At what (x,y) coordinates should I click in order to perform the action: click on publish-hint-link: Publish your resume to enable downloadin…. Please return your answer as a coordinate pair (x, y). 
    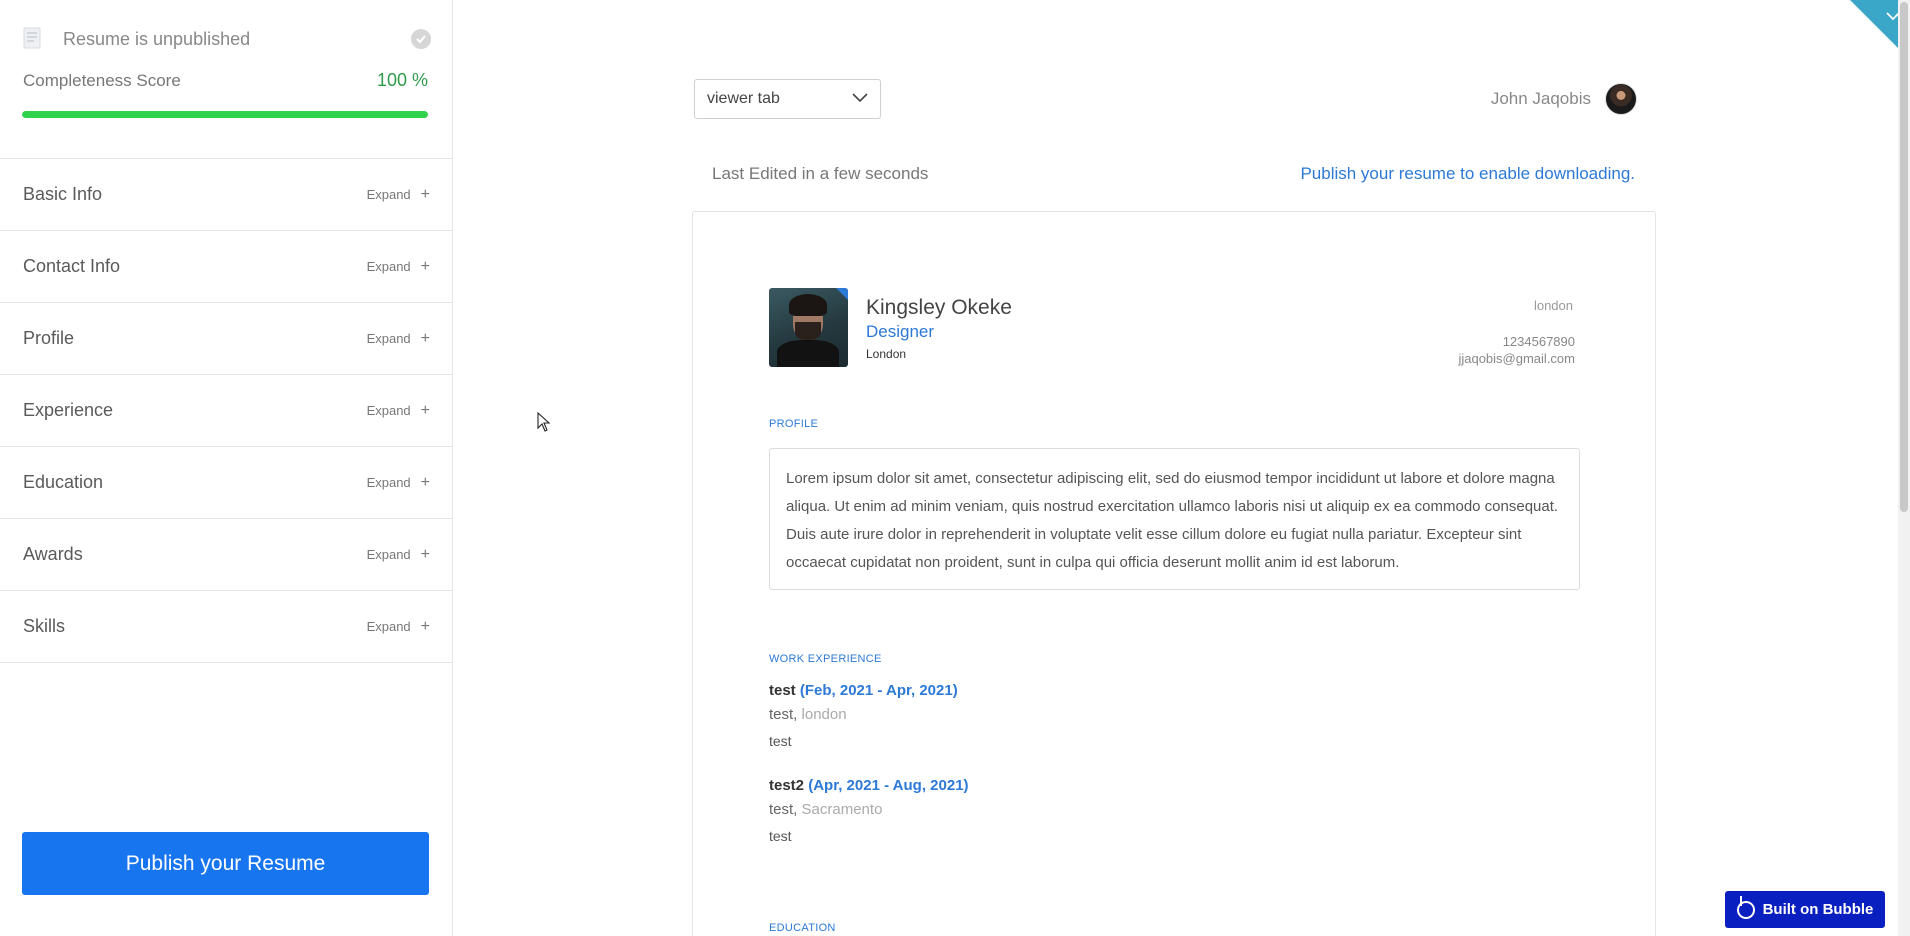
    Looking at the image, I should click on (1467, 174).